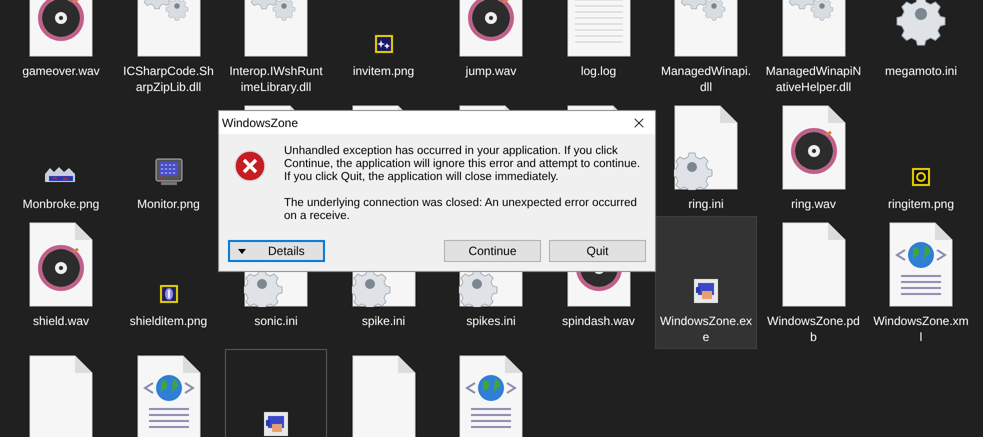 The image size is (983, 437). I want to click on file-item: WindowsZone.exe, so click(706, 282).